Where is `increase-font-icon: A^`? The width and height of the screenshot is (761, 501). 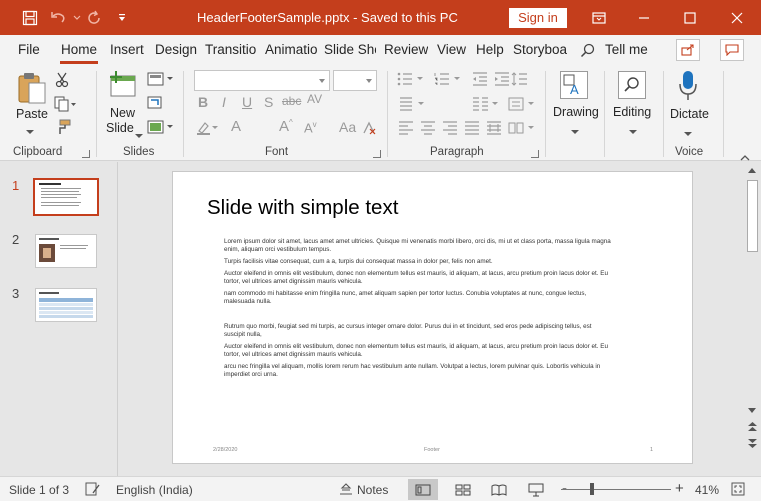
increase-font-icon: A^ is located at coordinates (286, 126).